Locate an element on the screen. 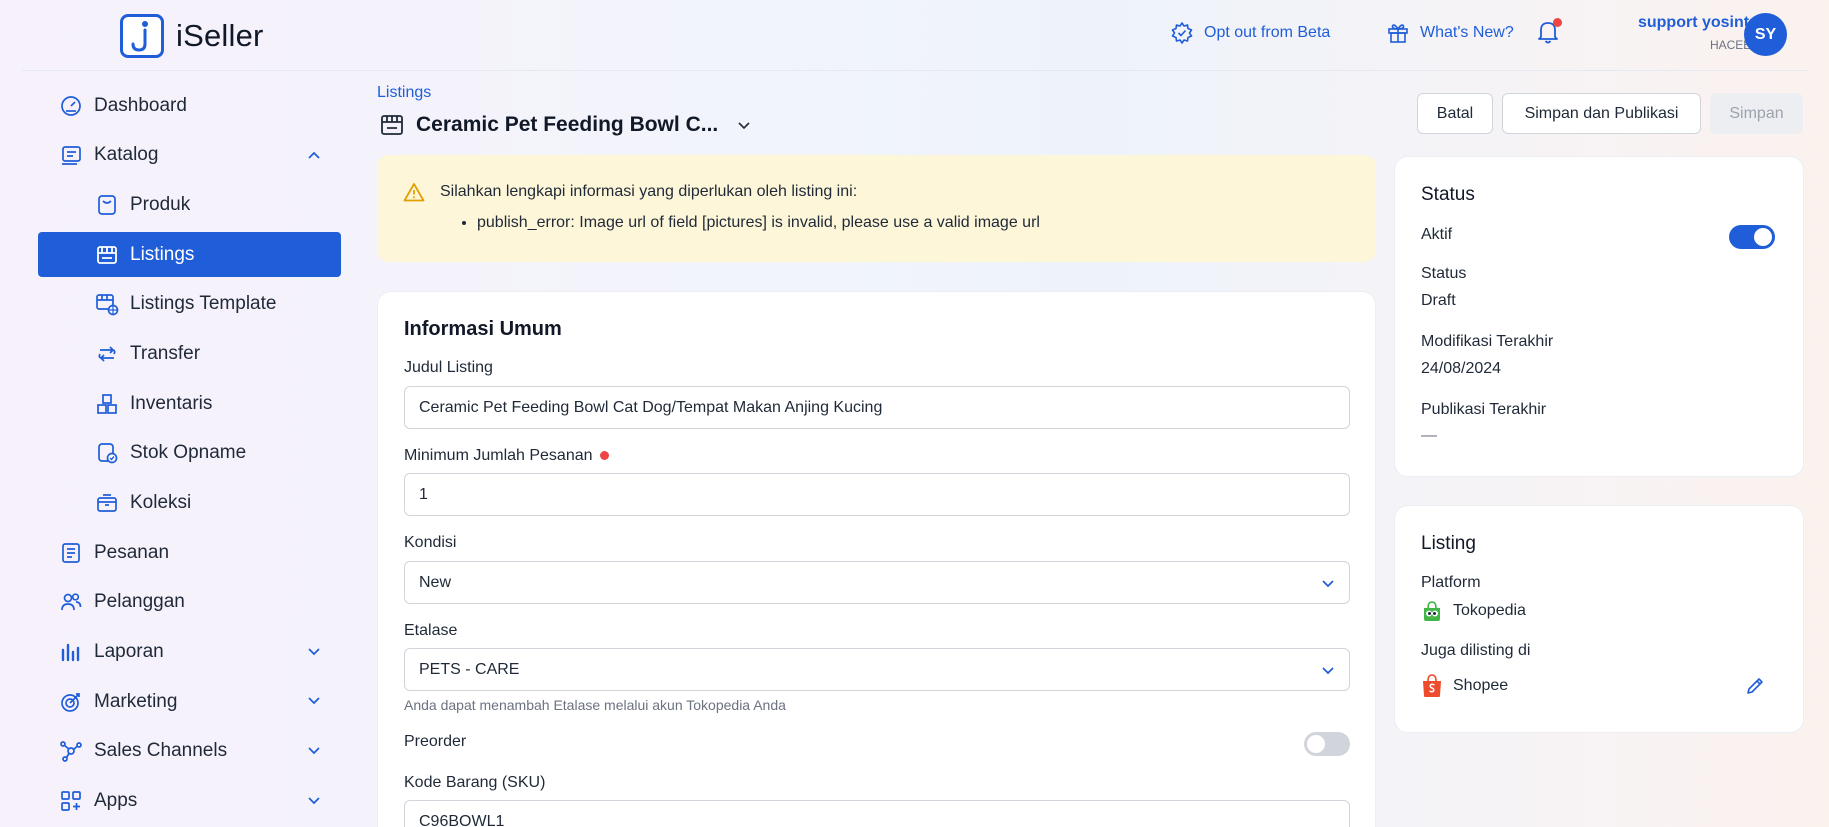 This screenshot has width=1829, height=827. iseller-logo: iSeller is located at coordinates (192, 36).